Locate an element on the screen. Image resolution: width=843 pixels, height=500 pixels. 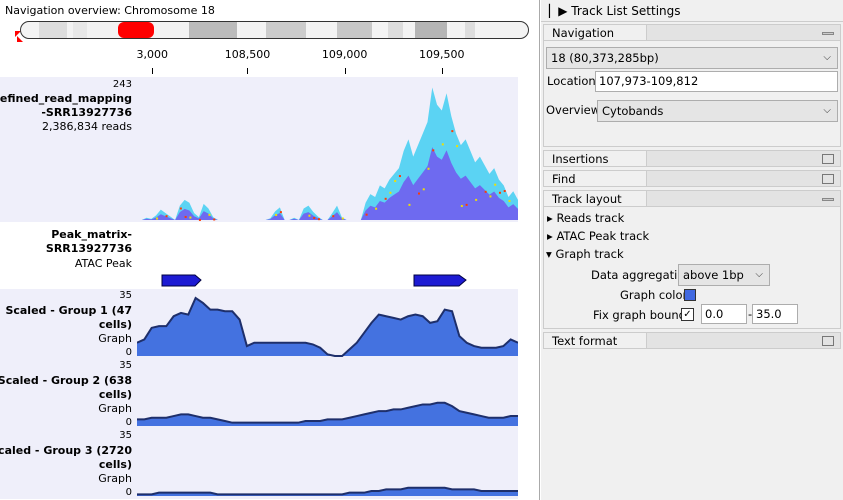
reads-count: 2,386,834 reads is located at coordinates (87, 126).